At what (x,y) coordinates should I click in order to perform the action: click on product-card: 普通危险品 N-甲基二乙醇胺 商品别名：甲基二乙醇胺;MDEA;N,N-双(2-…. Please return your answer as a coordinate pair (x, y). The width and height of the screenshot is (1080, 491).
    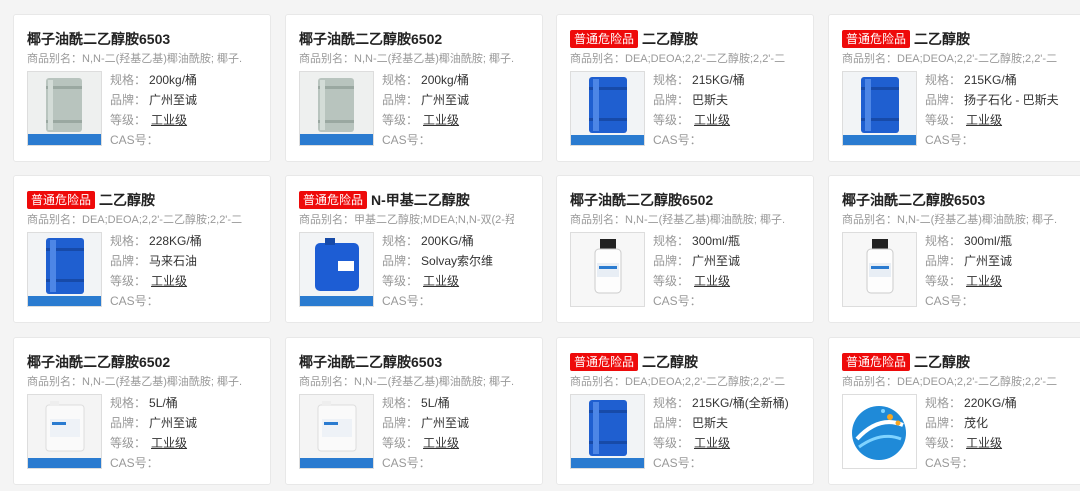
    Looking at the image, I should click on (414, 249).